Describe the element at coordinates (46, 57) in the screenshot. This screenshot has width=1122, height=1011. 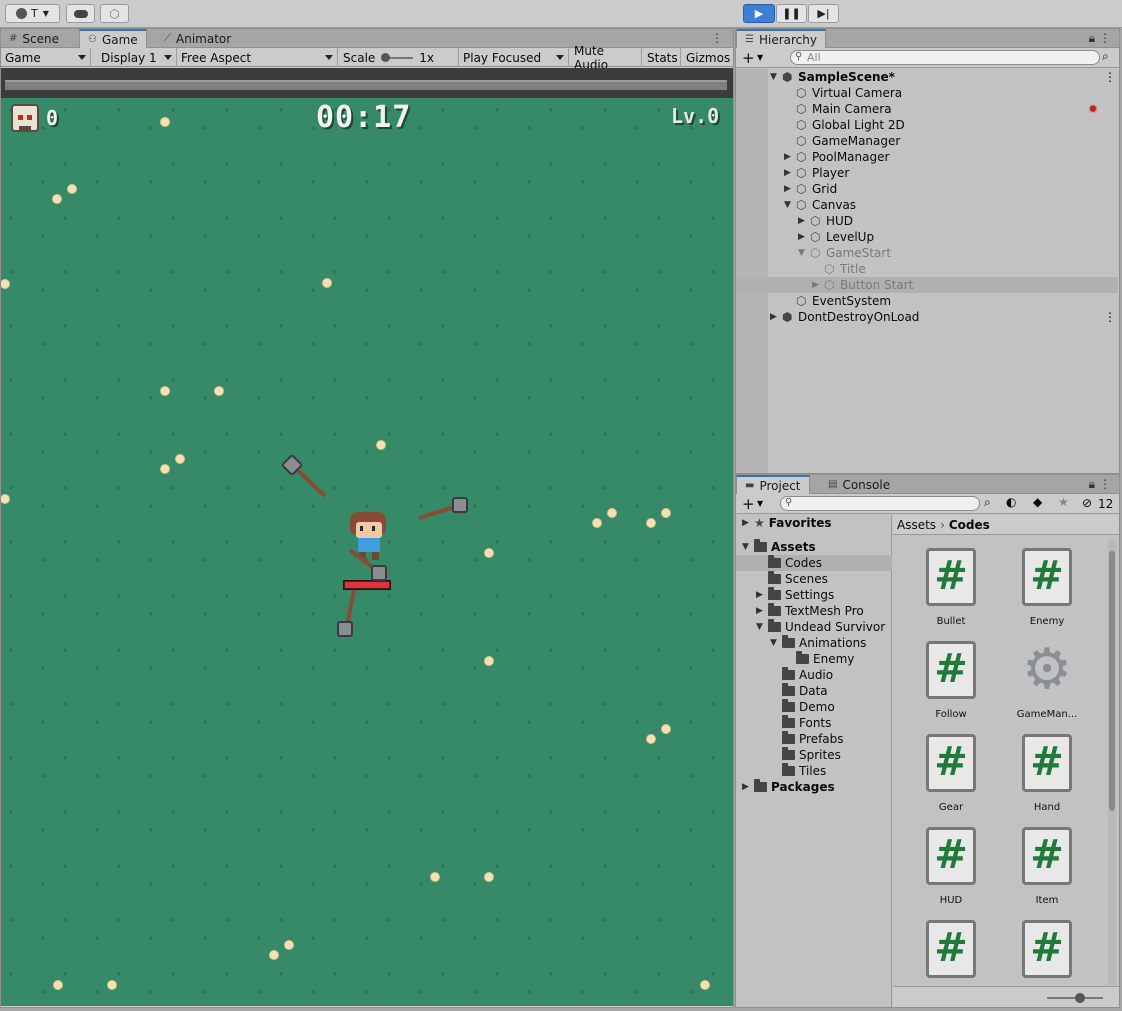
I see `display-mode-dropdown: Game` at that location.